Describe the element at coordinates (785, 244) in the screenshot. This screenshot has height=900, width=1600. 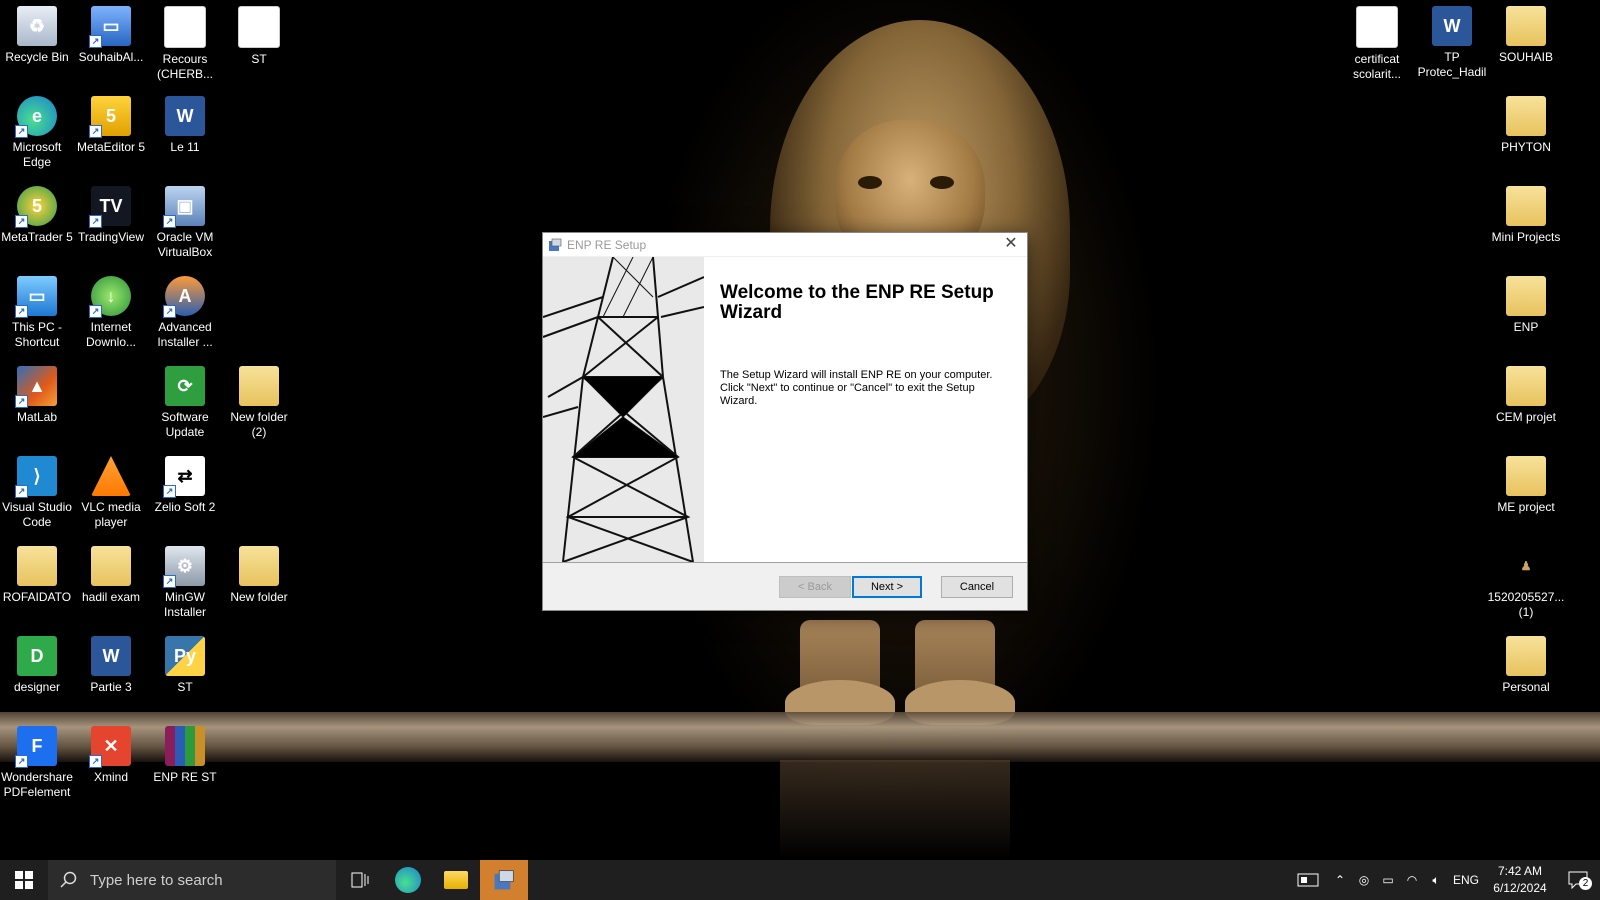
I see `dialog-titlebar: ENP RE Setup ✕` at that location.